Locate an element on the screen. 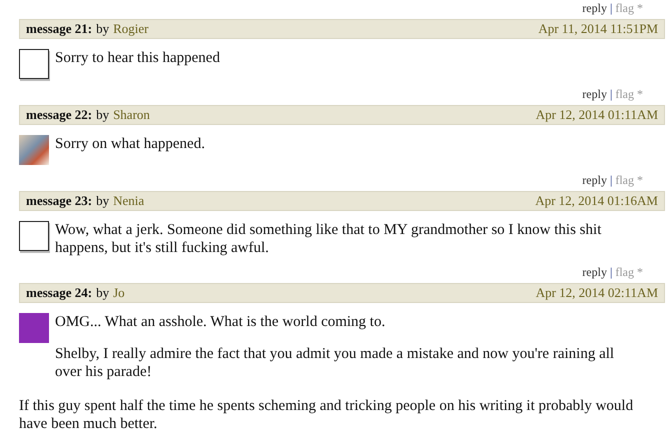 This screenshot has width=670, height=445. message-text: OMG... What an asshole. What is the world coming to. is located at coordinates (220, 322).